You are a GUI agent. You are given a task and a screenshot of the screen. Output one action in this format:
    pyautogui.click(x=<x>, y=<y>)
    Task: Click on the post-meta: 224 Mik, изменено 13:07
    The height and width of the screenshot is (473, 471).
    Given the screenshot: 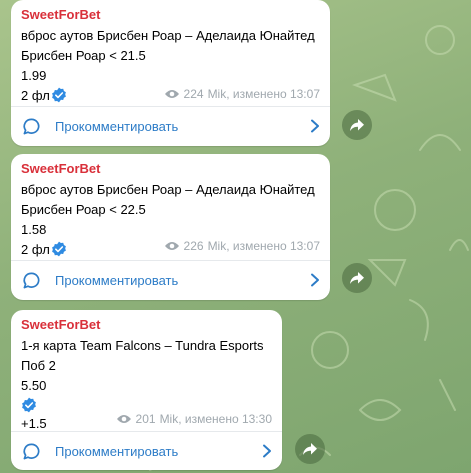 What is the action you would take?
    pyautogui.click(x=242, y=94)
    